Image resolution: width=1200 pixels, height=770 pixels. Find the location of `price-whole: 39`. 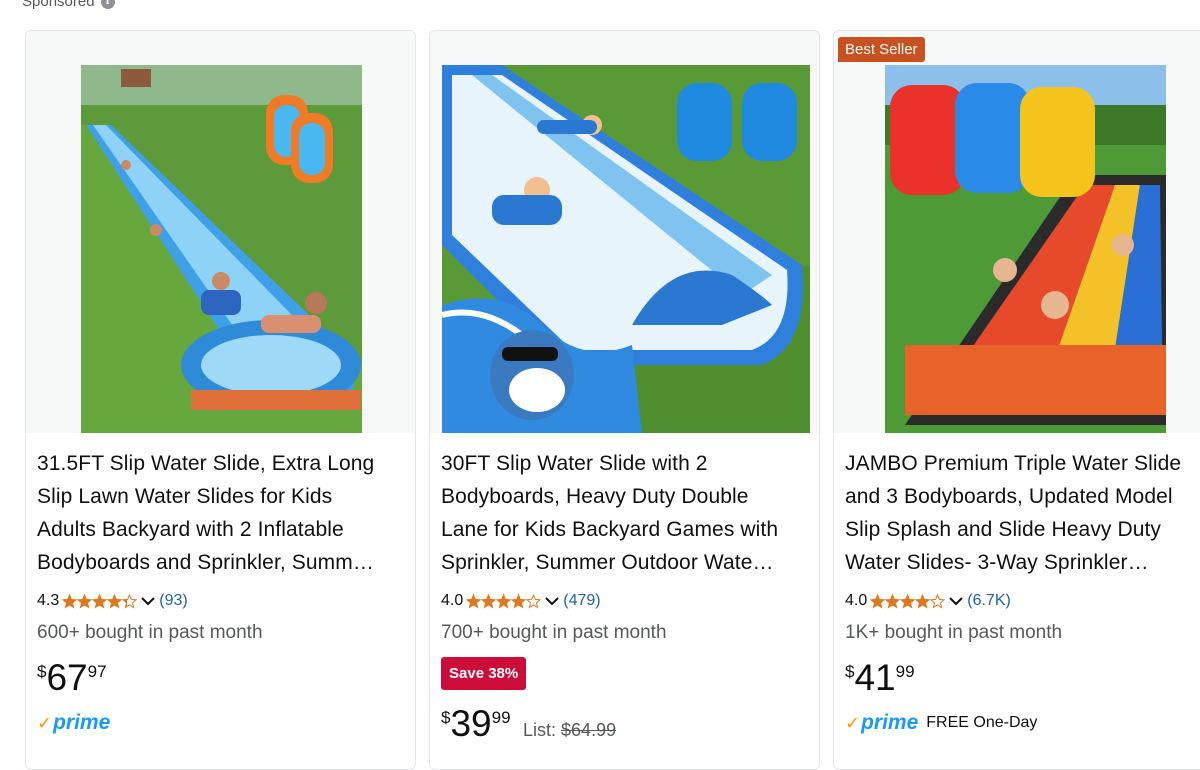

price-whole: 39 is located at coordinates (471, 723).